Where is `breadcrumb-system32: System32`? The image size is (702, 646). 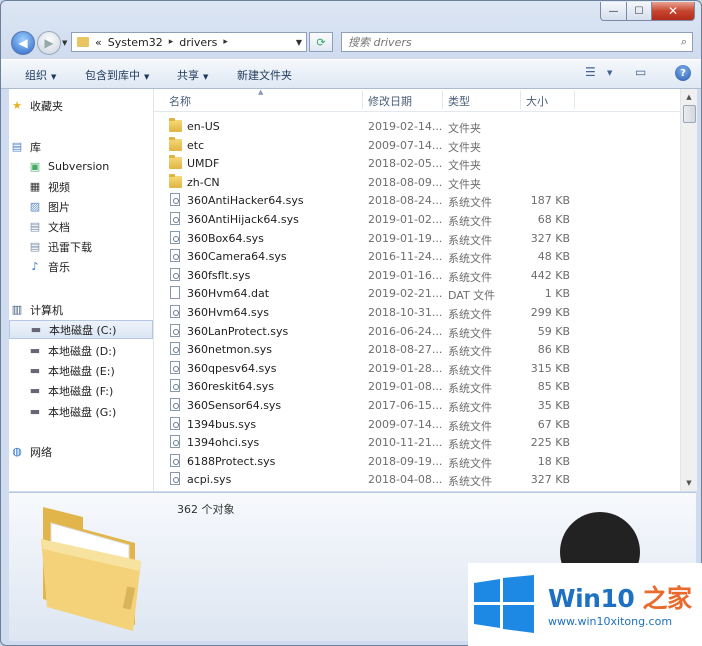
breadcrumb-system32: System32 is located at coordinates (135, 42).